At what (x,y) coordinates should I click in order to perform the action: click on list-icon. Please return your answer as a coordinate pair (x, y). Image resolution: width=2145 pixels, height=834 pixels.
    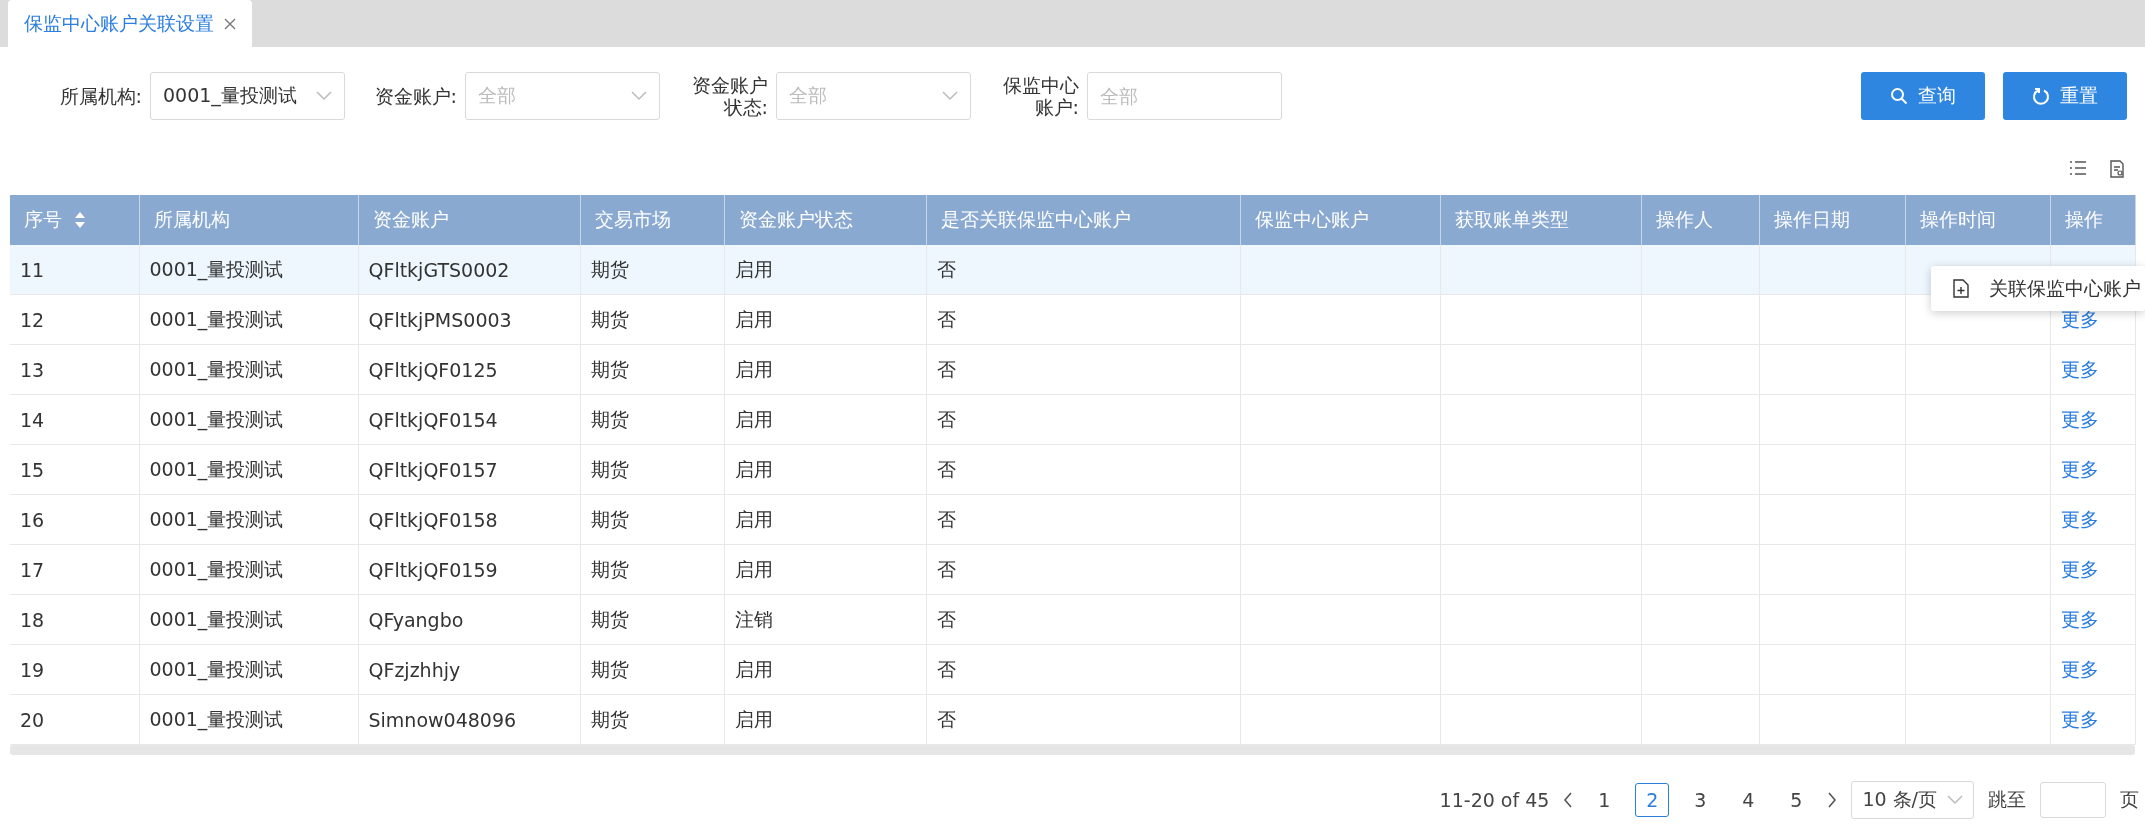
    Looking at the image, I should click on (2078, 168).